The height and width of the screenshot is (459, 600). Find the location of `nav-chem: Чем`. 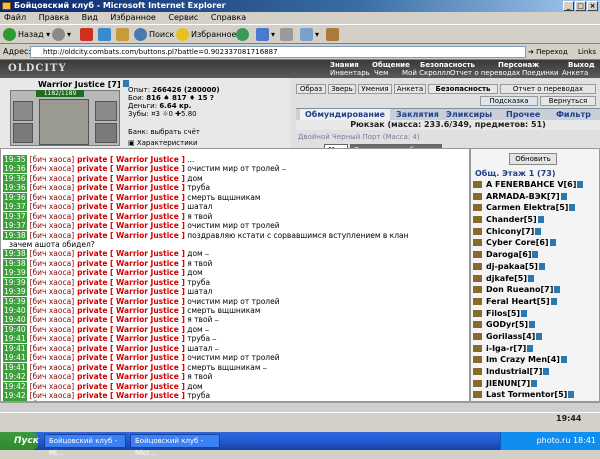

nav-chem: Чем is located at coordinates (381, 73).